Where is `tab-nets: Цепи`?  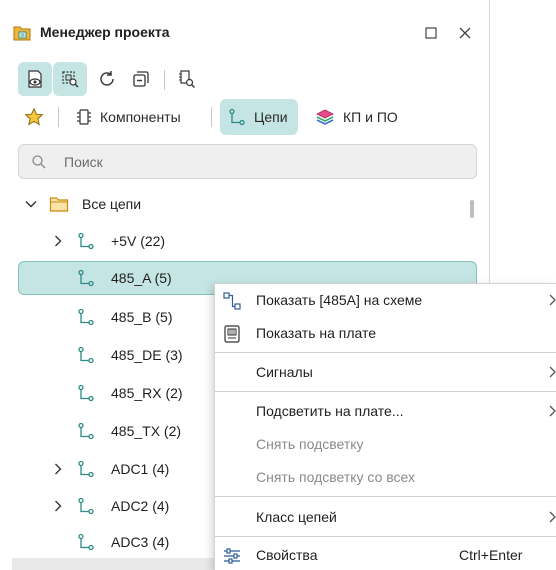
tab-nets: Цепи is located at coordinates (259, 117).